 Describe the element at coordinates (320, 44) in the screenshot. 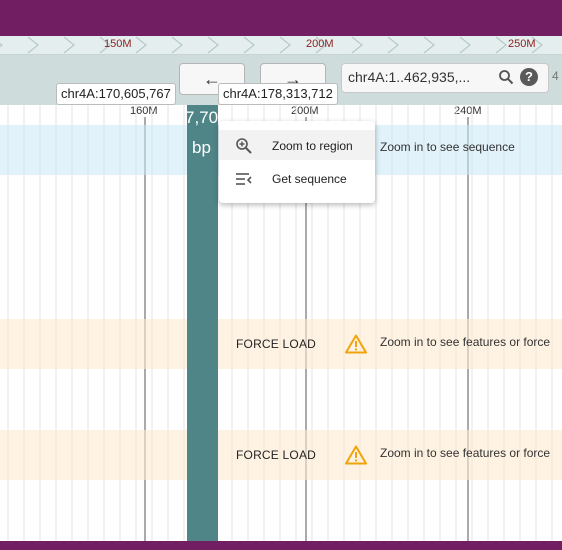

I see `overview-label: 200M` at that location.